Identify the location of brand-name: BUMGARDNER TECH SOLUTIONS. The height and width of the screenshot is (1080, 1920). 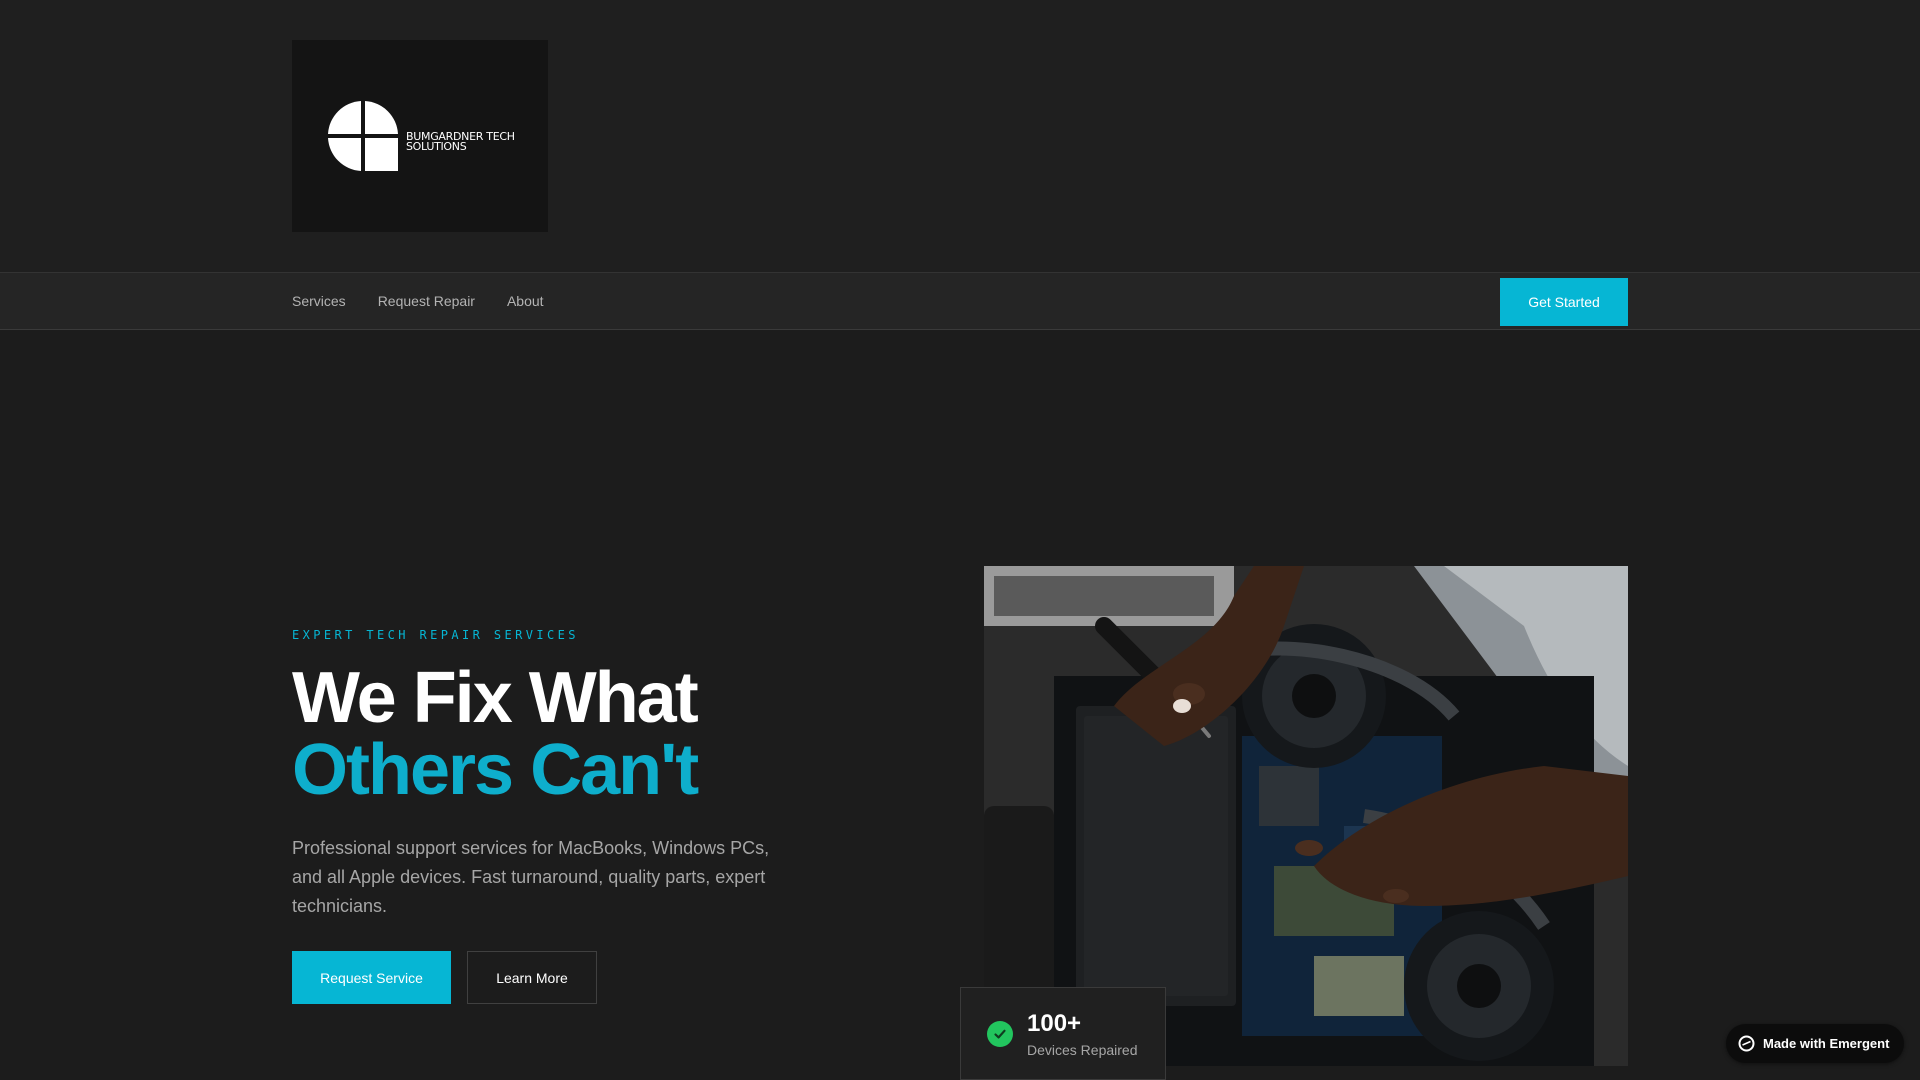
(460, 142).